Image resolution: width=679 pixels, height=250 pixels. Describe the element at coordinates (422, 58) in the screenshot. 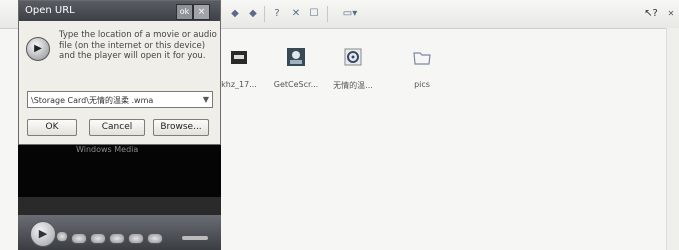

I see `folder-icon` at that location.